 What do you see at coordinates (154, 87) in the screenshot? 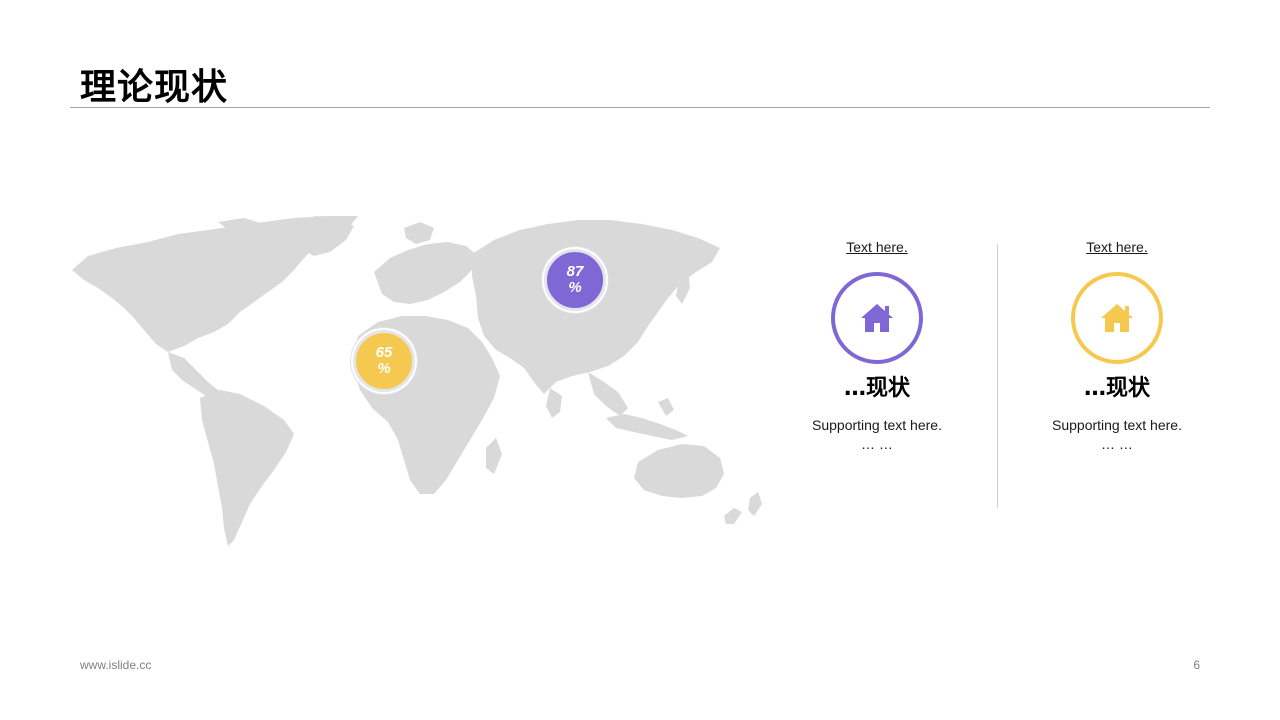
I see `page-title: 理论现状` at bounding box center [154, 87].